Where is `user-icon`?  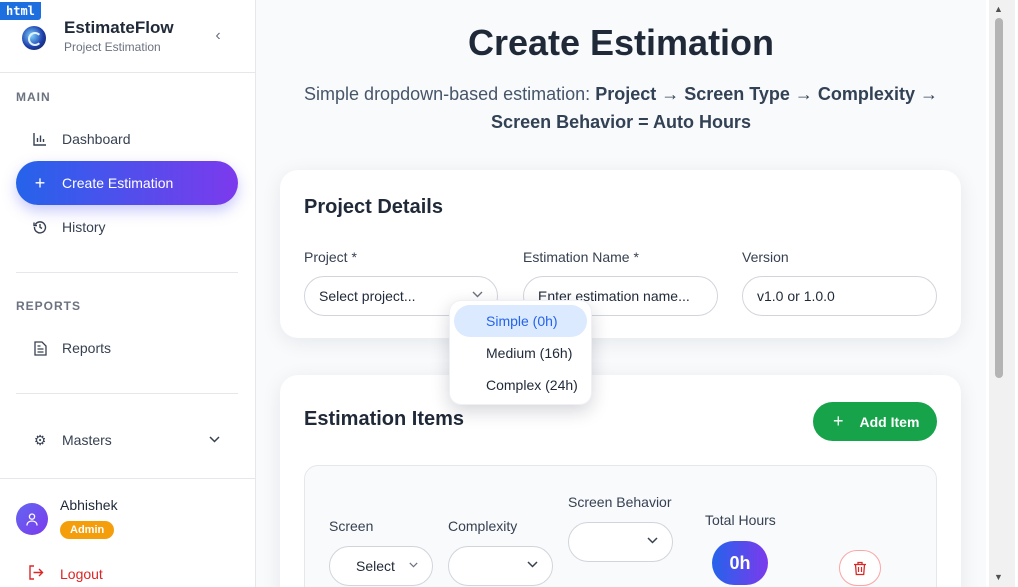
user-icon is located at coordinates (32, 519).